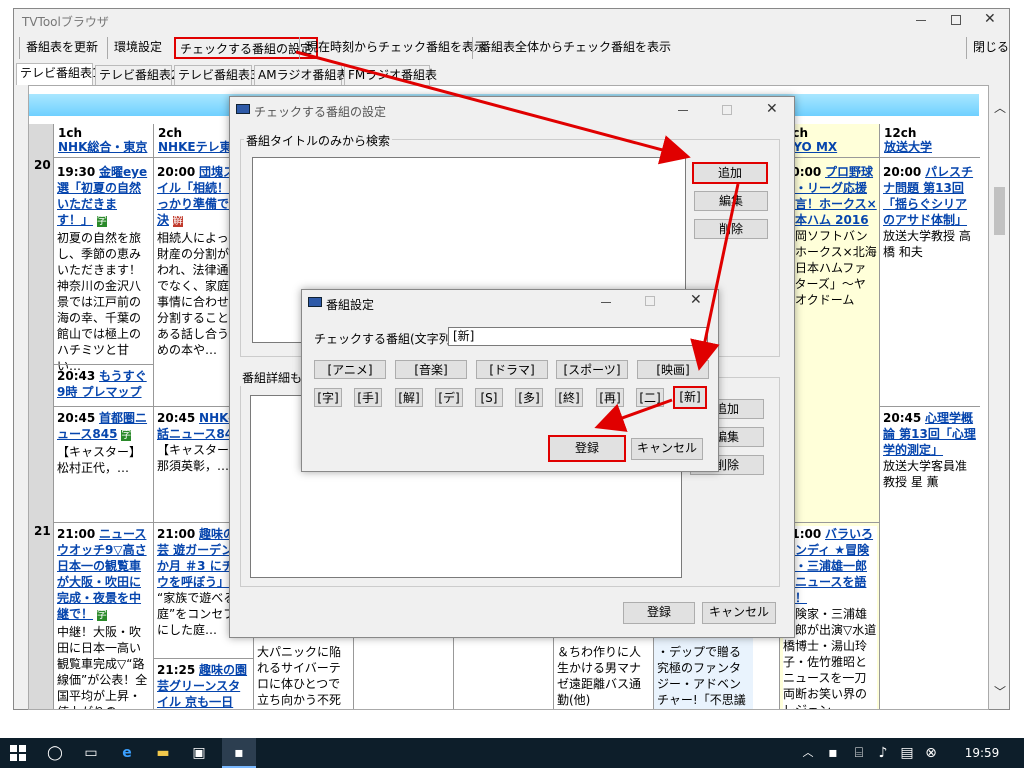  What do you see at coordinates (673, 369) in the screenshot?
I see `genre-movie-button: [映画]` at bounding box center [673, 369].